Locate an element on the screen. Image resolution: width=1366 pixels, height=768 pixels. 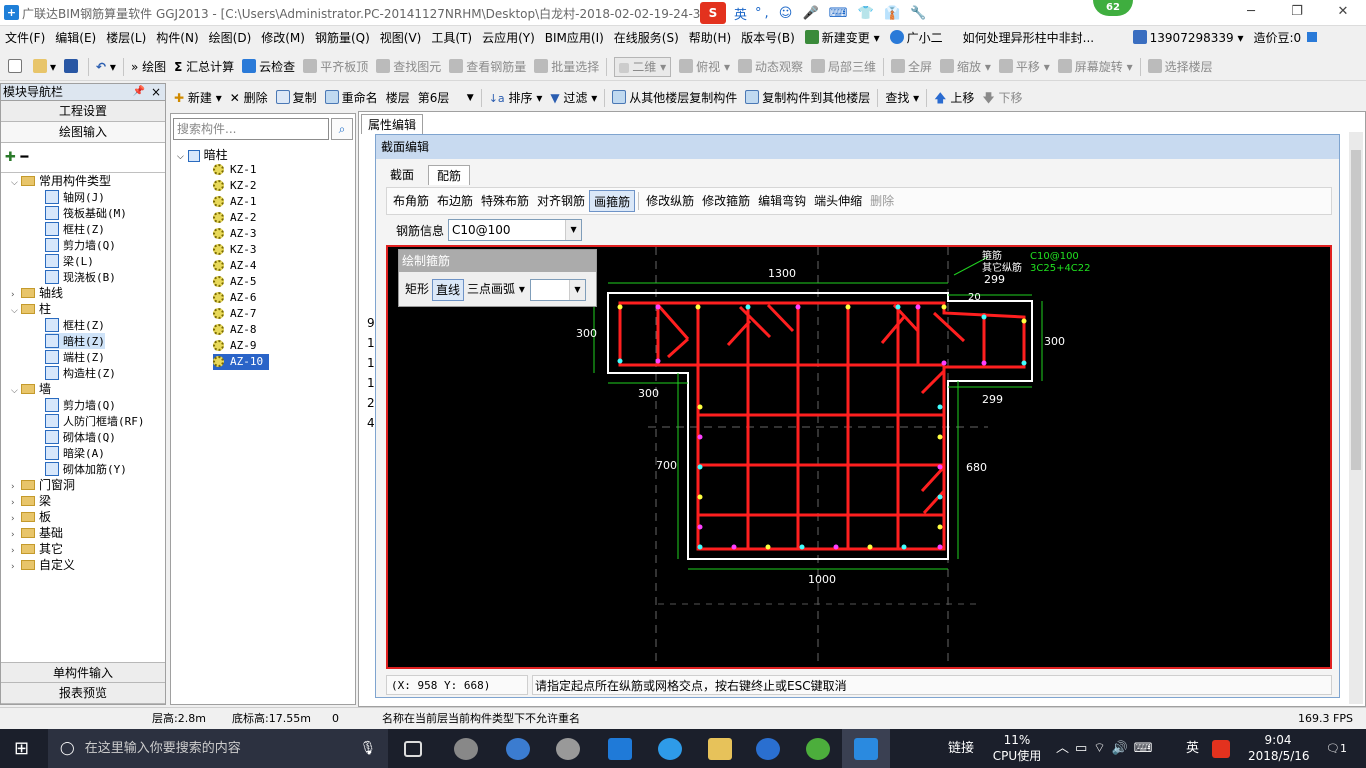
expand-collapse-icons: ✚ ━ is located at coordinates (16, 157).